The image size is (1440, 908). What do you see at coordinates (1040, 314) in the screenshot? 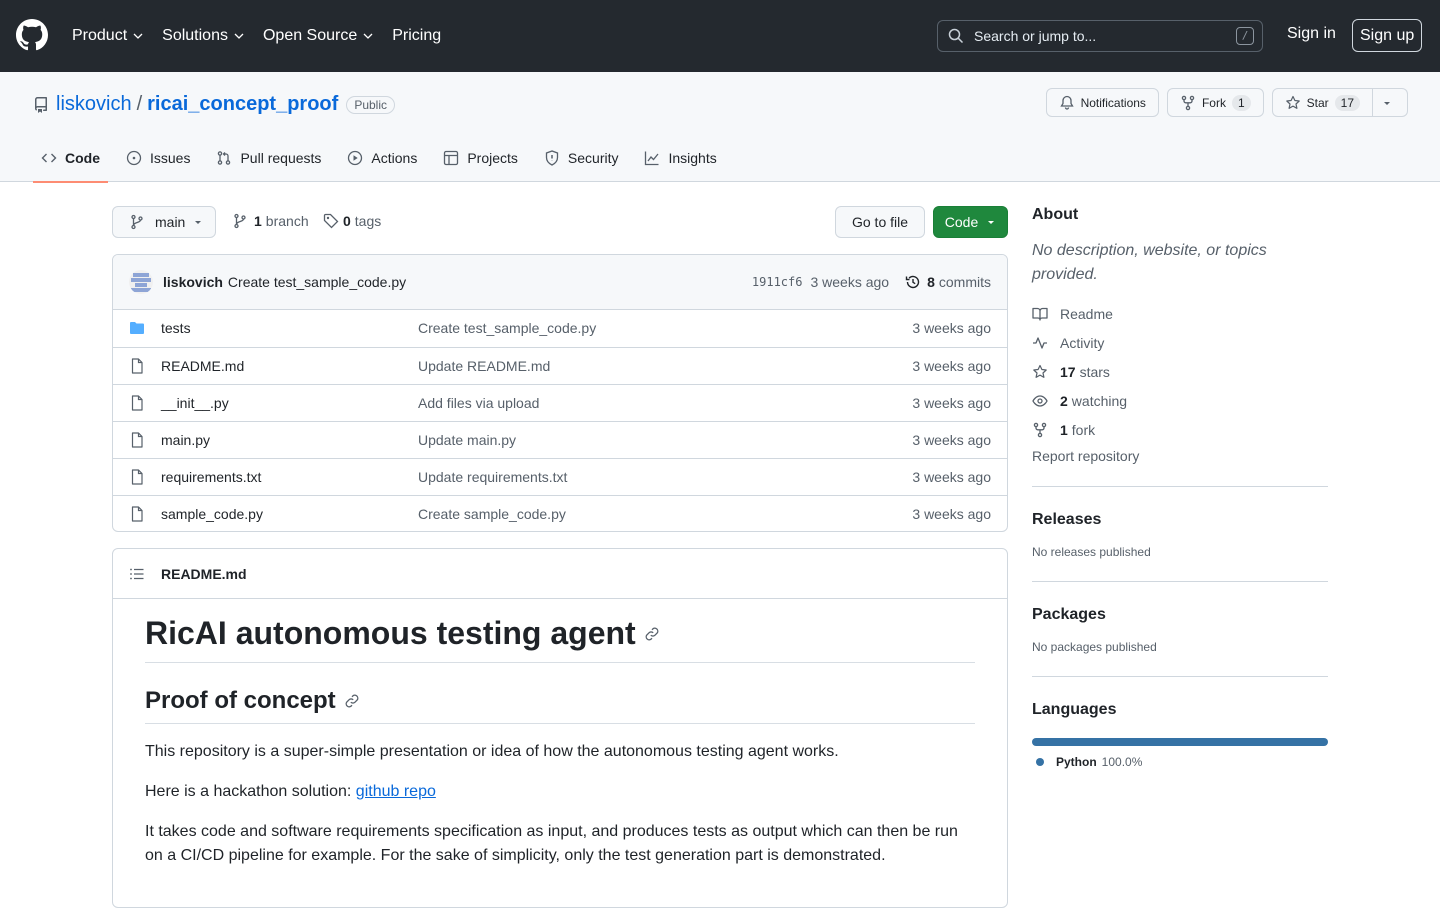
I see `book-icon` at bounding box center [1040, 314].